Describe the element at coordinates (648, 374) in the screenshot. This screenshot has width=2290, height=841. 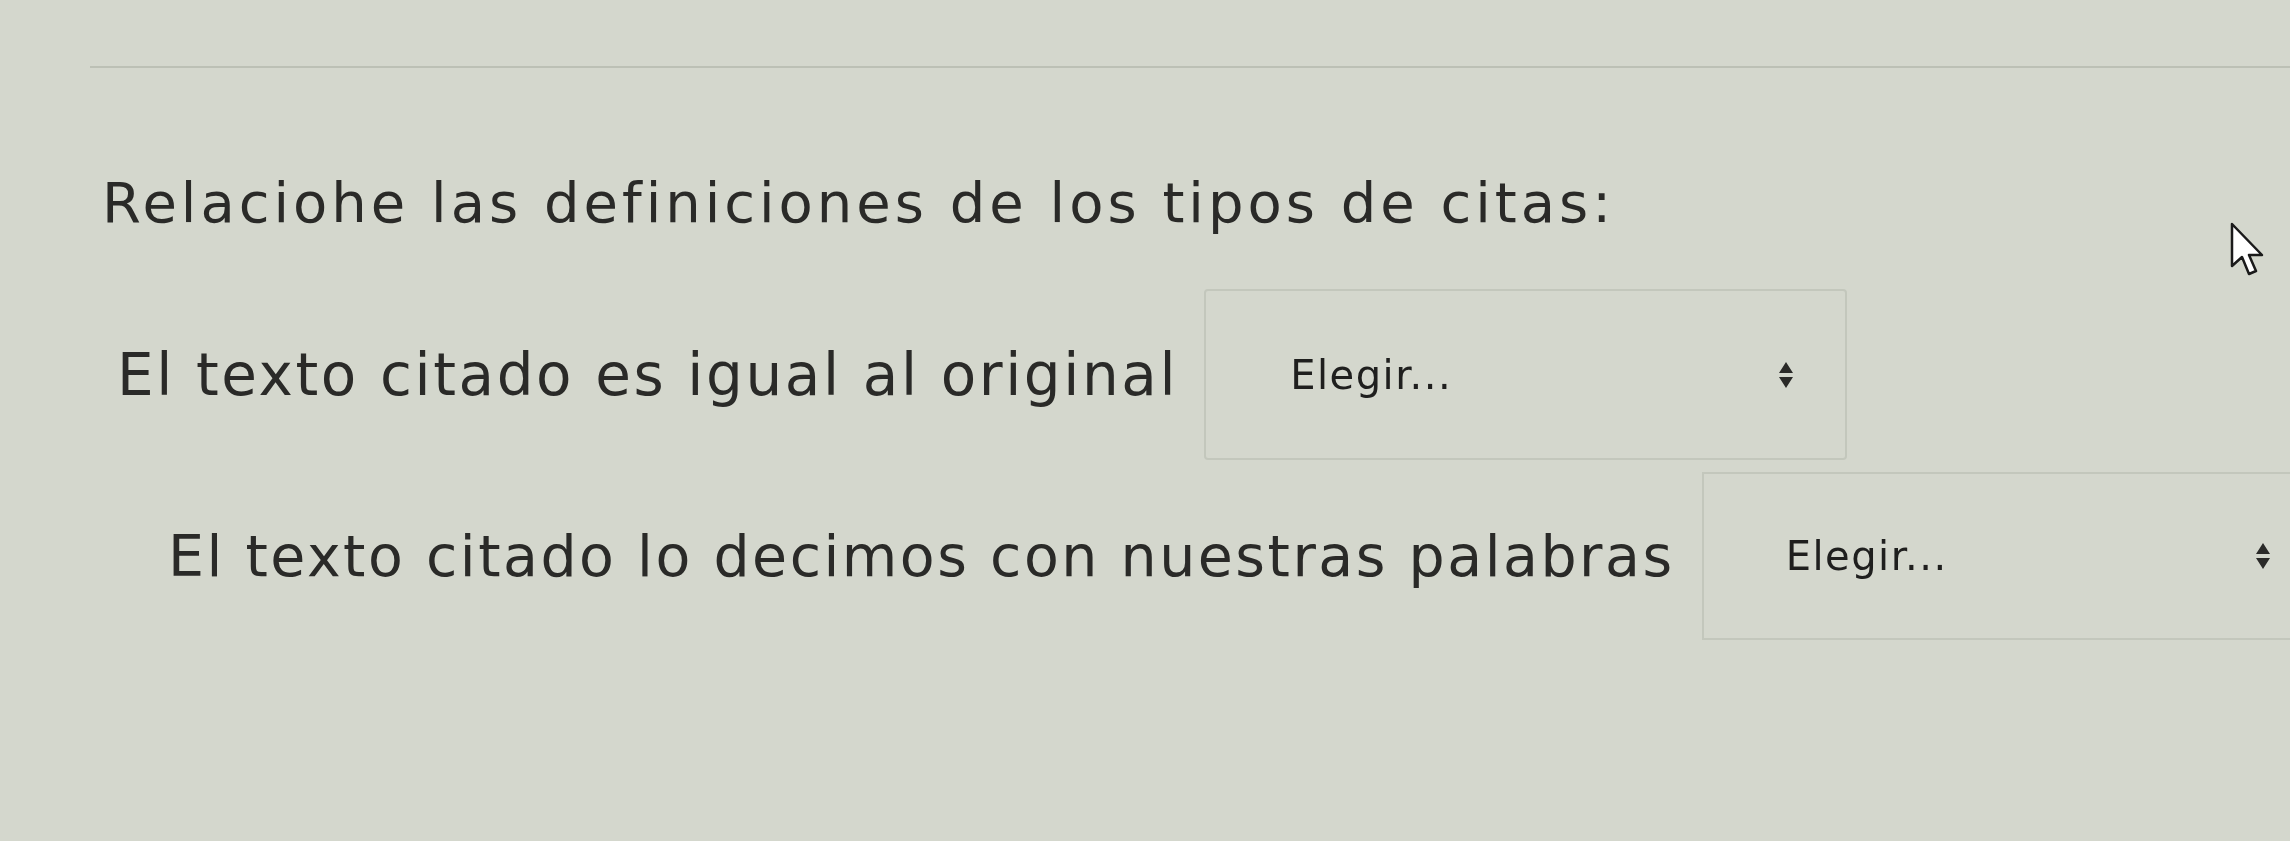
I see `definition-text: El texto citado es igual al original` at that location.